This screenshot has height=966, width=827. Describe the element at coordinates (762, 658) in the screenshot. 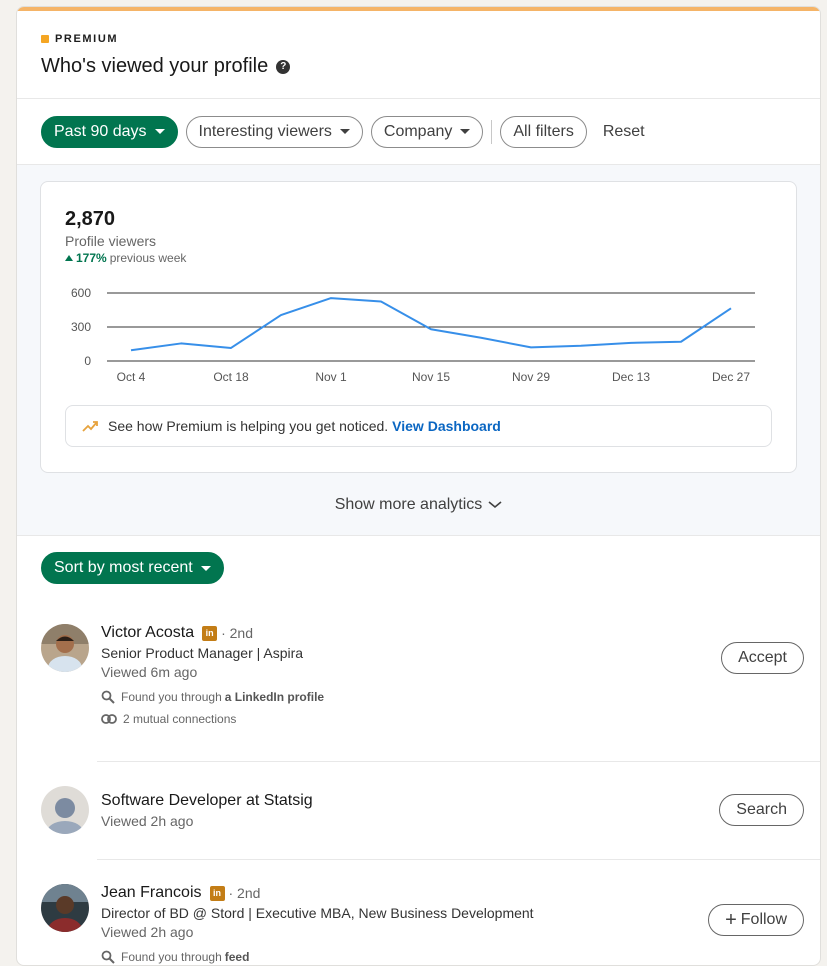

I see `accept-button: Accept` at that location.